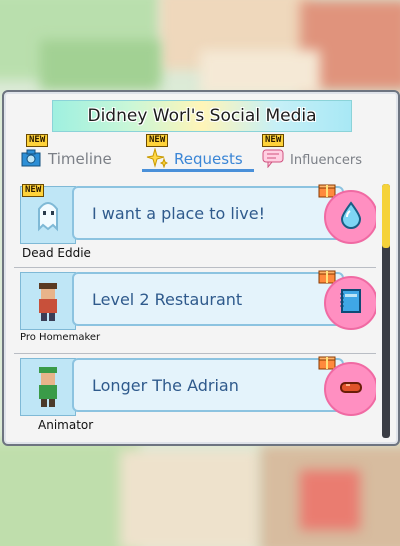  Describe the element at coordinates (157, 158) in the screenshot. I see `sparkle-icon` at that location.